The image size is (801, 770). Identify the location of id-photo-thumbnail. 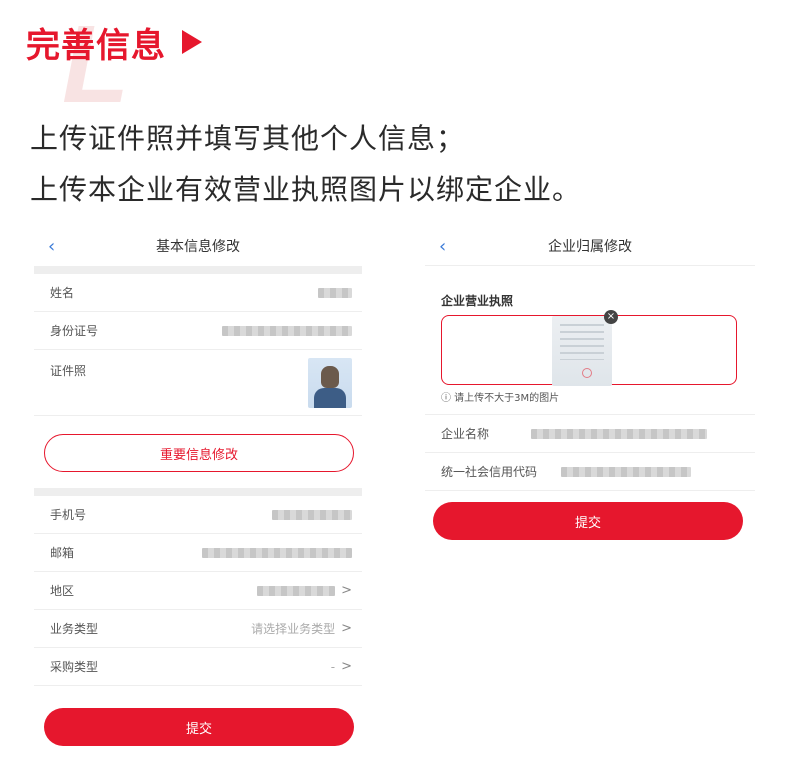
(330, 383).